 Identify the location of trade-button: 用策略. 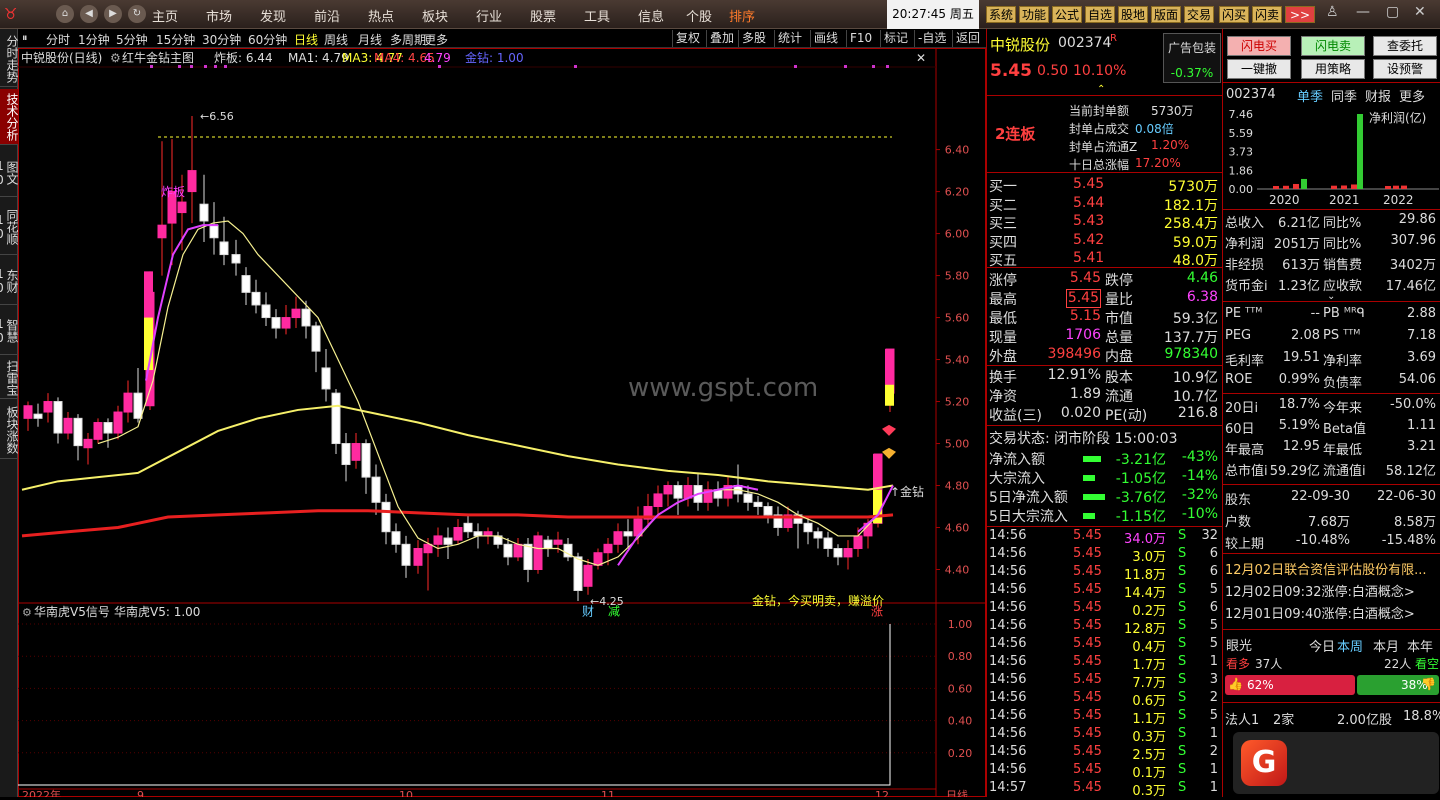
(1333, 69).